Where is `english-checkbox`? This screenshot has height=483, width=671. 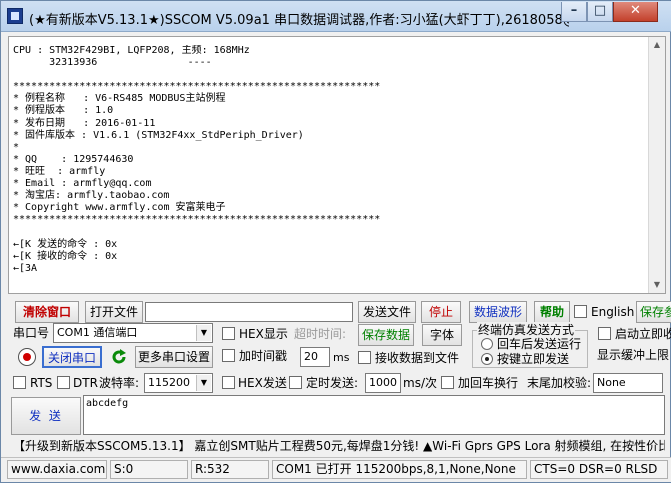
english-checkbox is located at coordinates (580, 311).